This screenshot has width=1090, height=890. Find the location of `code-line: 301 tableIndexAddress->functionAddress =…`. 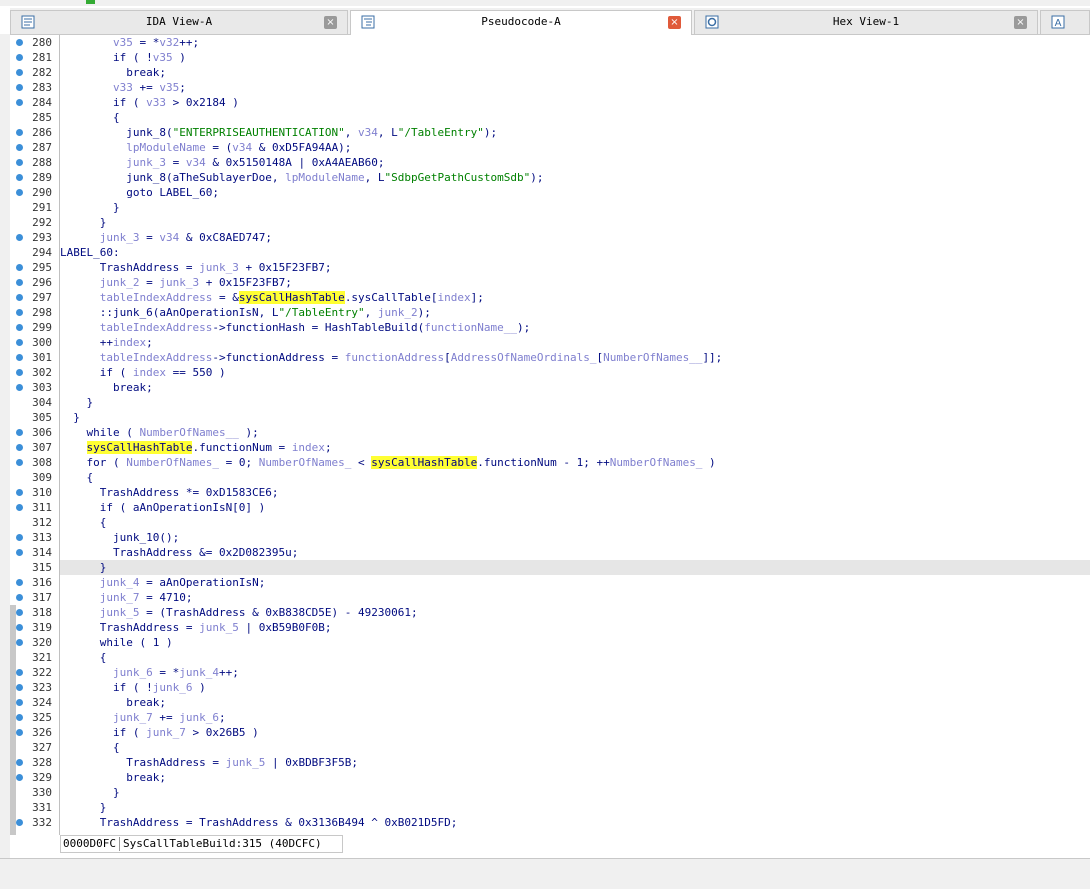

code-line: 301 tableIndexAddress->functionAddress =… is located at coordinates (550, 357).